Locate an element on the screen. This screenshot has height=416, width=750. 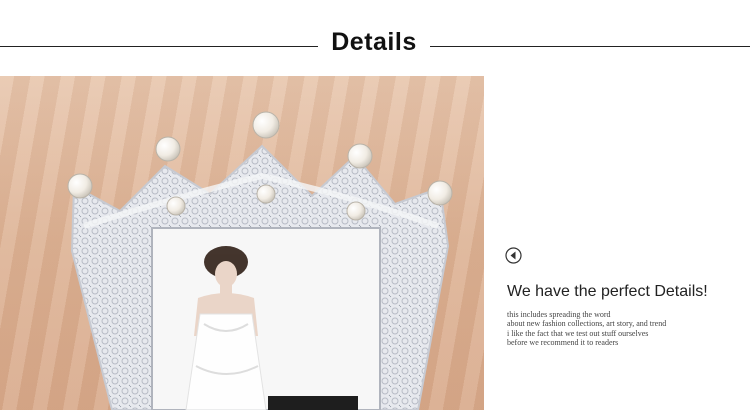
bottom-spacer is located at coordinates (375, 413).